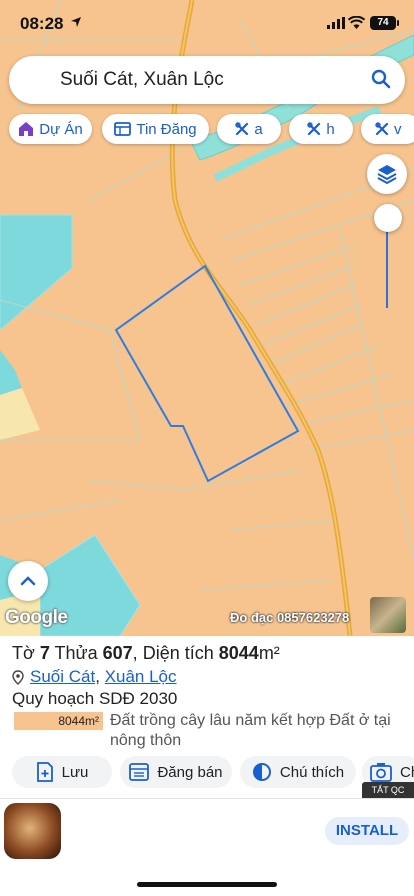 The image size is (414, 896). What do you see at coordinates (381, 79) in the screenshot?
I see `search-icon` at bounding box center [381, 79].